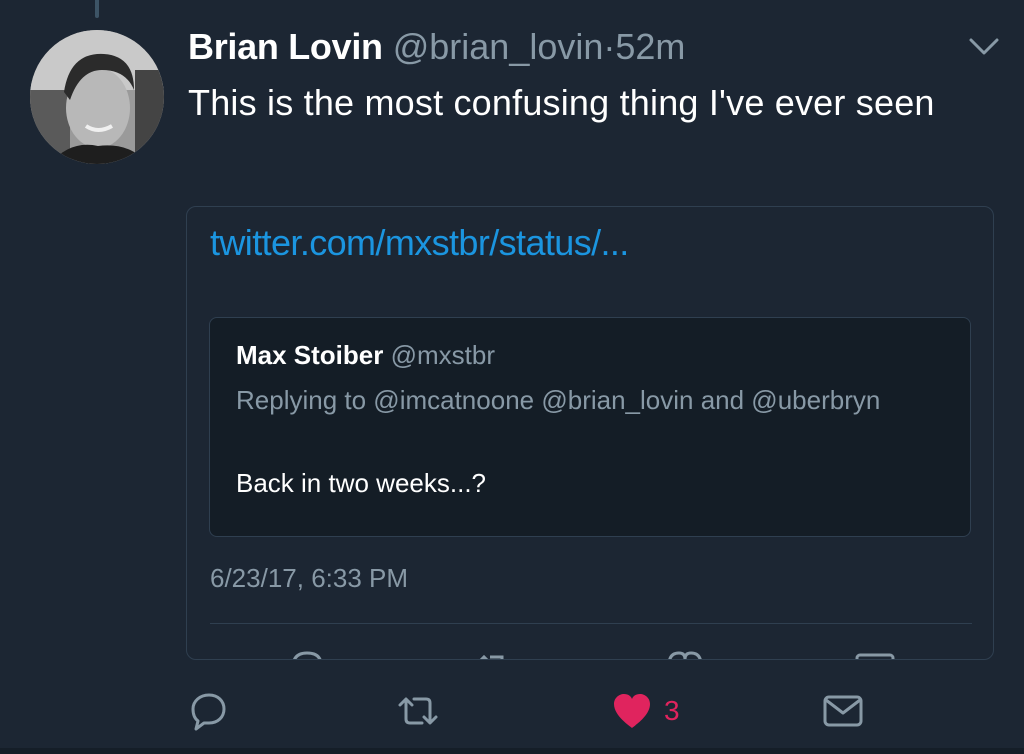  What do you see at coordinates (632, 711) in the screenshot?
I see `heart-icon` at bounding box center [632, 711].